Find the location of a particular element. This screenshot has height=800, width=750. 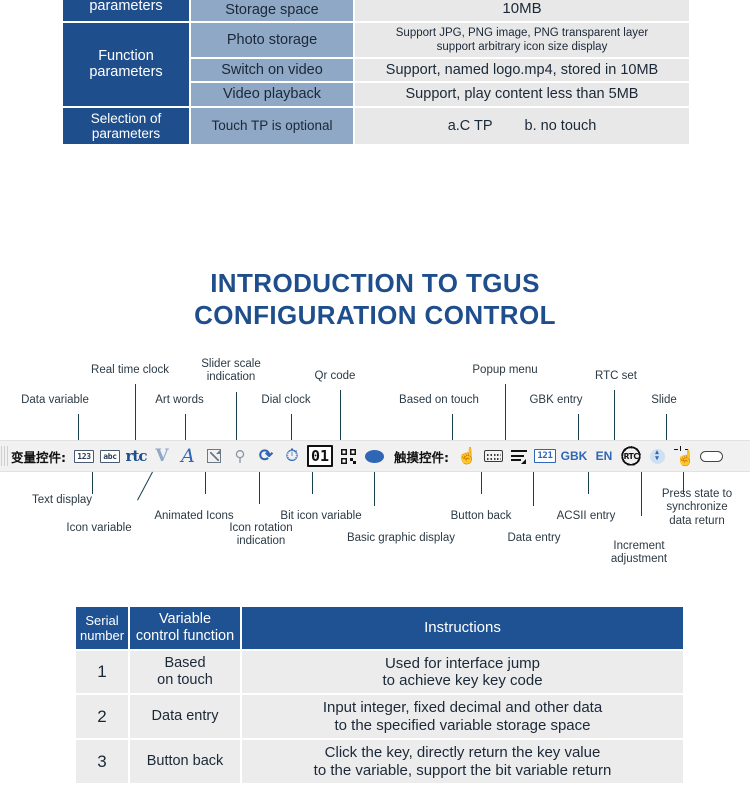

press-hand-icon: ☝ is located at coordinates (684, 456).